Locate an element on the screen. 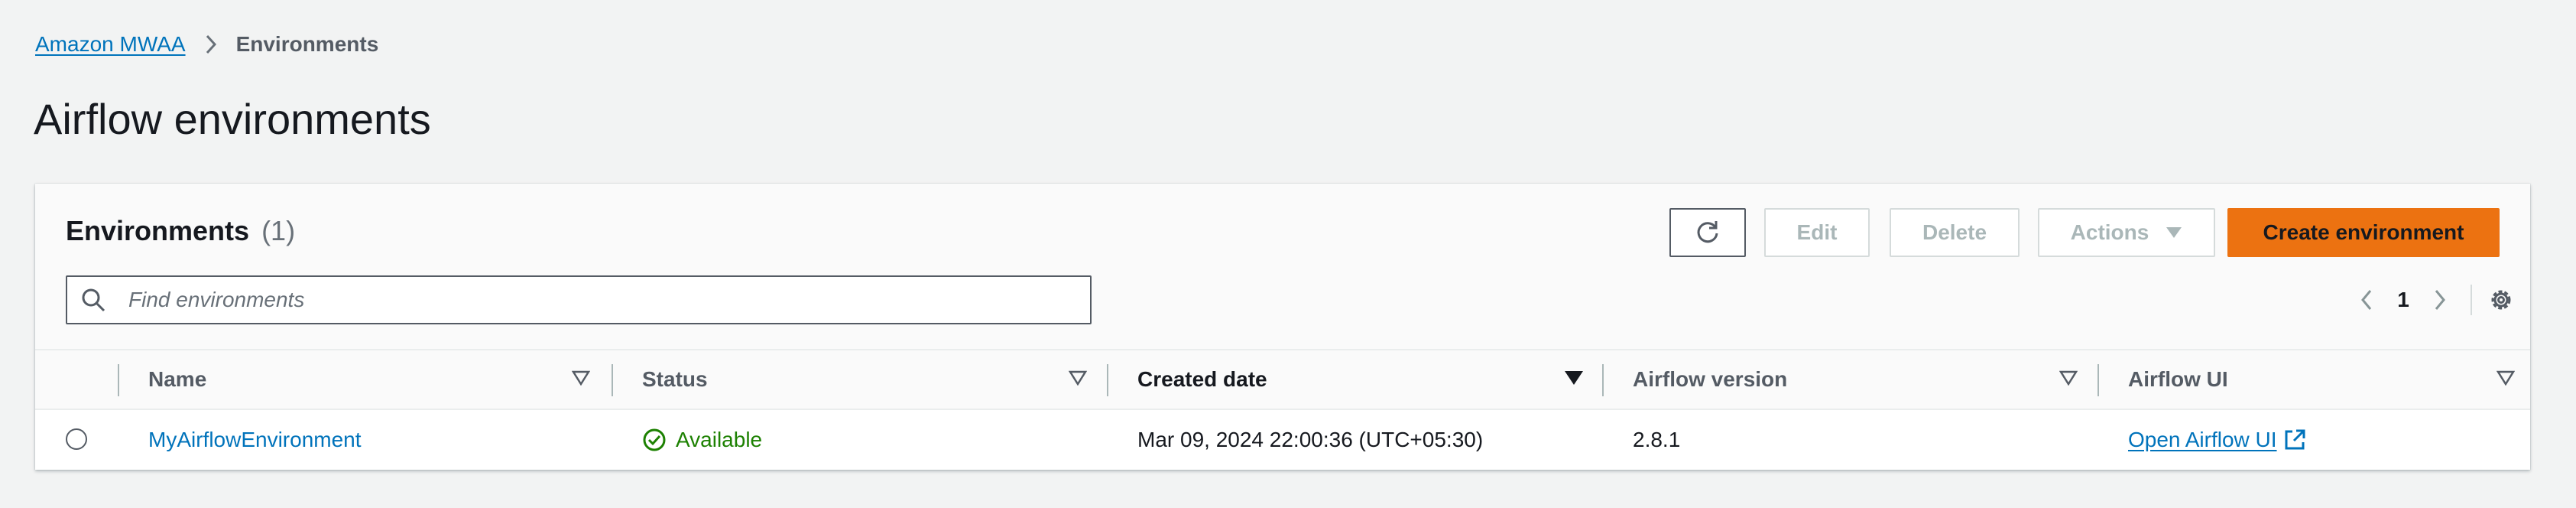 Image resolution: width=2576 pixels, height=508 pixels. table-title: Environments (1) is located at coordinates (180, 231).